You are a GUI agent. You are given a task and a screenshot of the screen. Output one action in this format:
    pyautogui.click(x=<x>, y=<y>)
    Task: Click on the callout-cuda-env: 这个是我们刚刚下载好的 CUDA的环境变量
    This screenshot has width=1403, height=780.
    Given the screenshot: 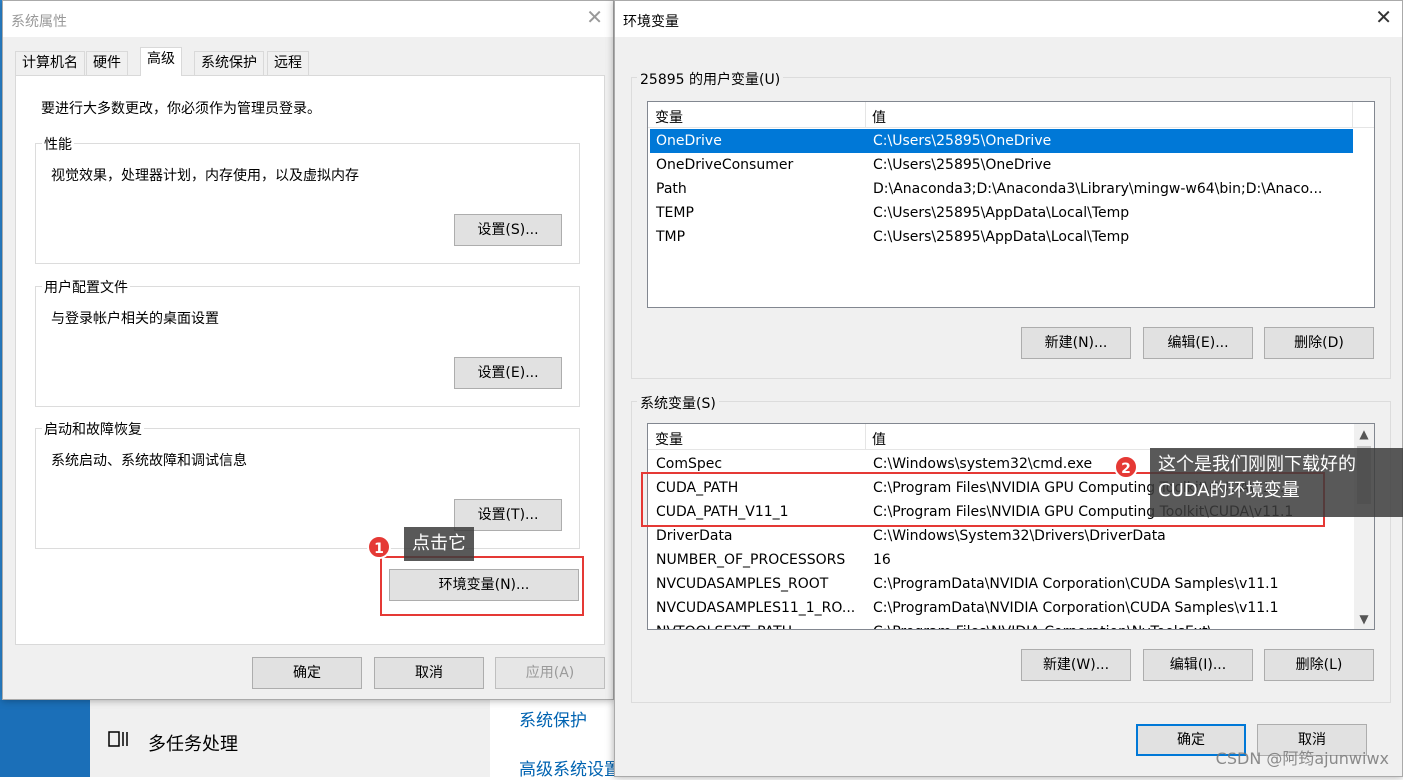 What is the action you would take?
    pyautogui.click(x=1276, y=482)
    